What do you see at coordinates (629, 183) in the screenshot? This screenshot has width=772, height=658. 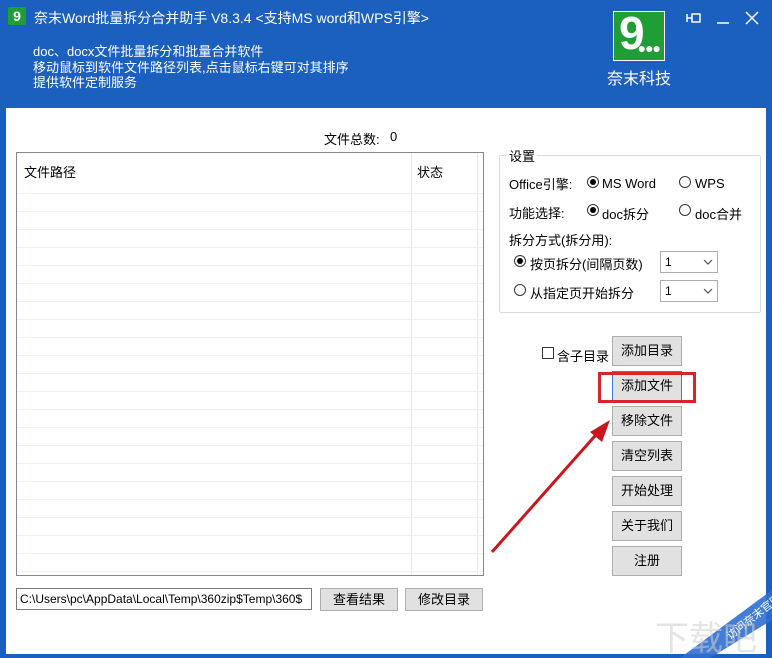 I see `engine-ms-word-label: MS Word` at bounding box center [629, 183].